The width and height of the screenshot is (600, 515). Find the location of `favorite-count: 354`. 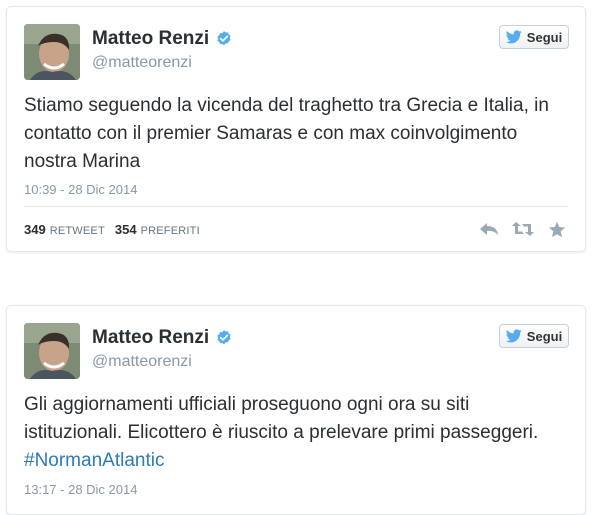

favorite-count: 354 is located at coordinates (126, 229).